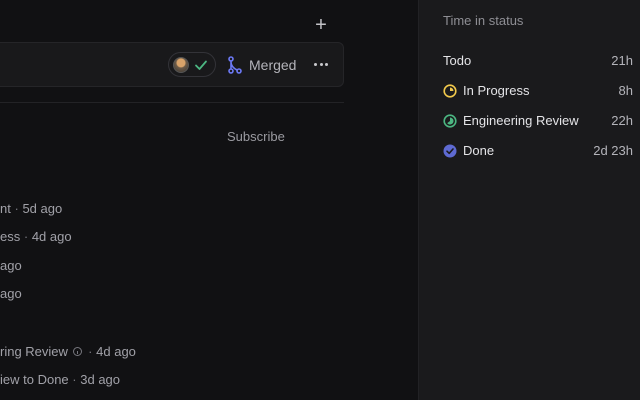 This screenshot has height=400, width=640. Describe the element at coordinates (538, 121) in the screenshot. I see `status-row-engineering-review: Engineering Review 22h` at that location.